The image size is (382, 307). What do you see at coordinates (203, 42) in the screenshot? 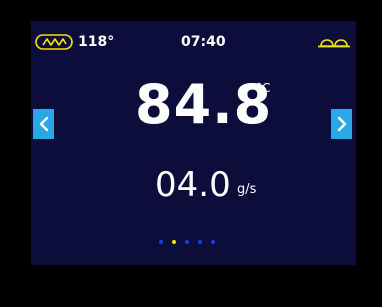
I see `clock-time: 07:40` at bounding box center [203, 42].